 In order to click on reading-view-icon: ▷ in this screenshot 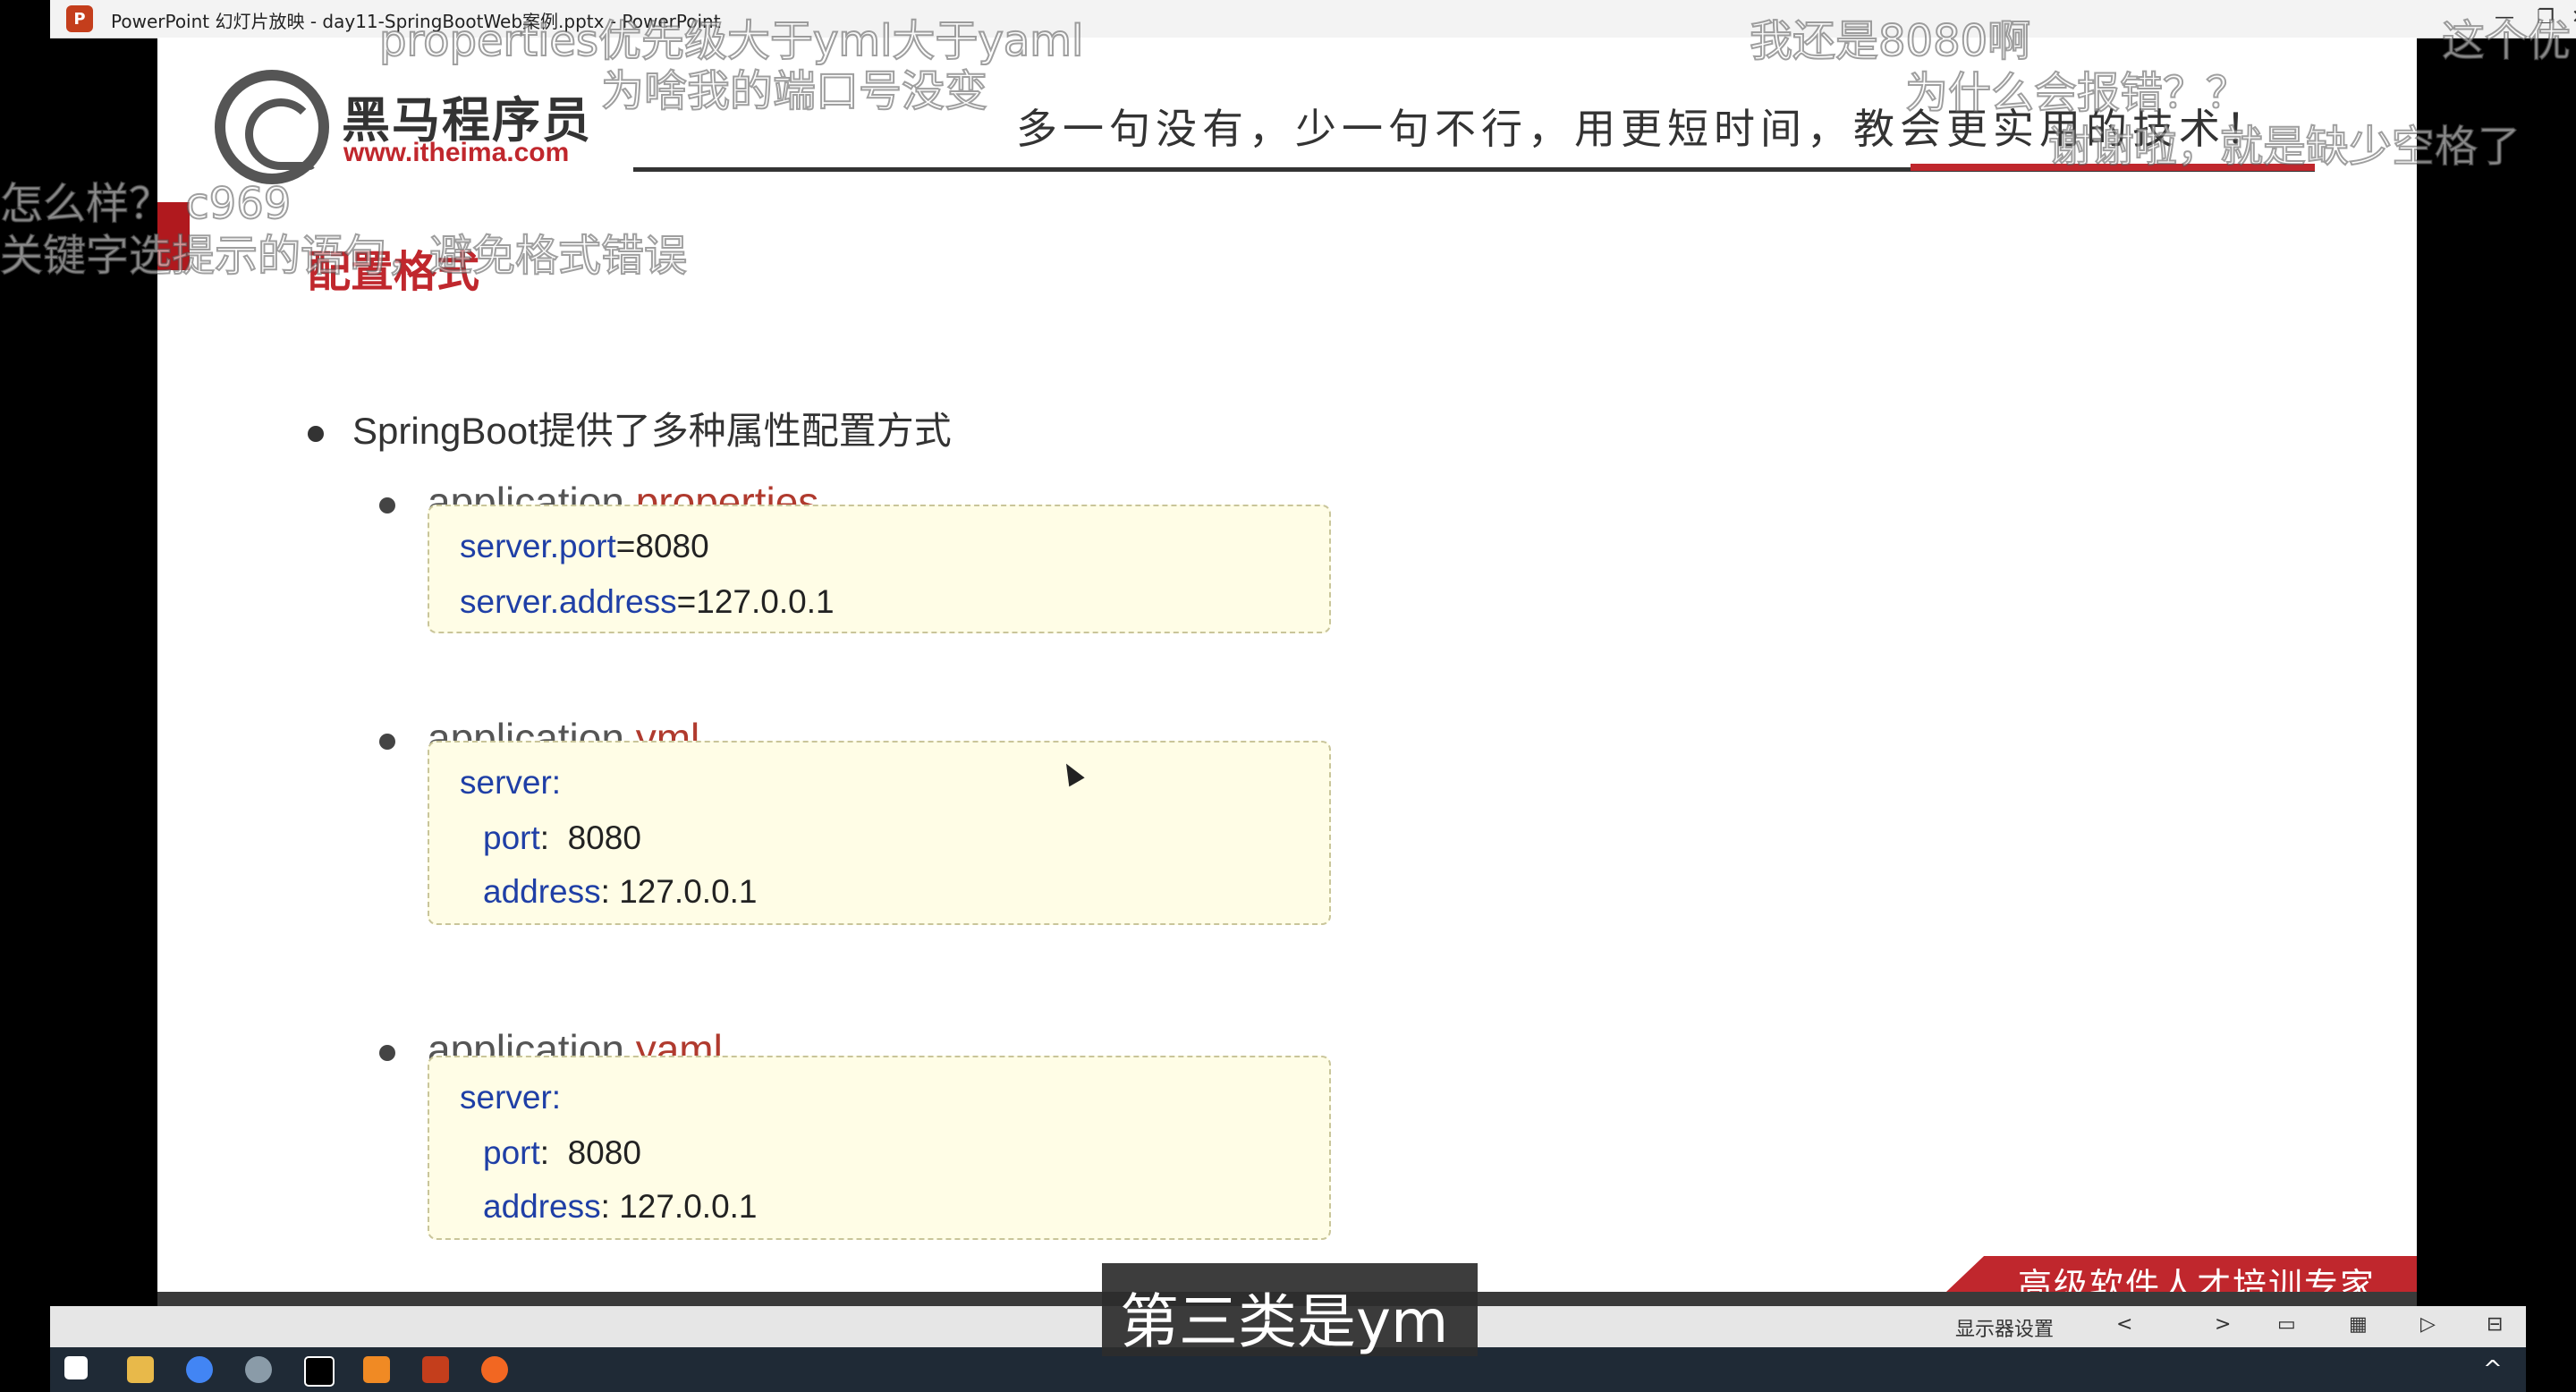, I will do `click(2428, 1324)`.